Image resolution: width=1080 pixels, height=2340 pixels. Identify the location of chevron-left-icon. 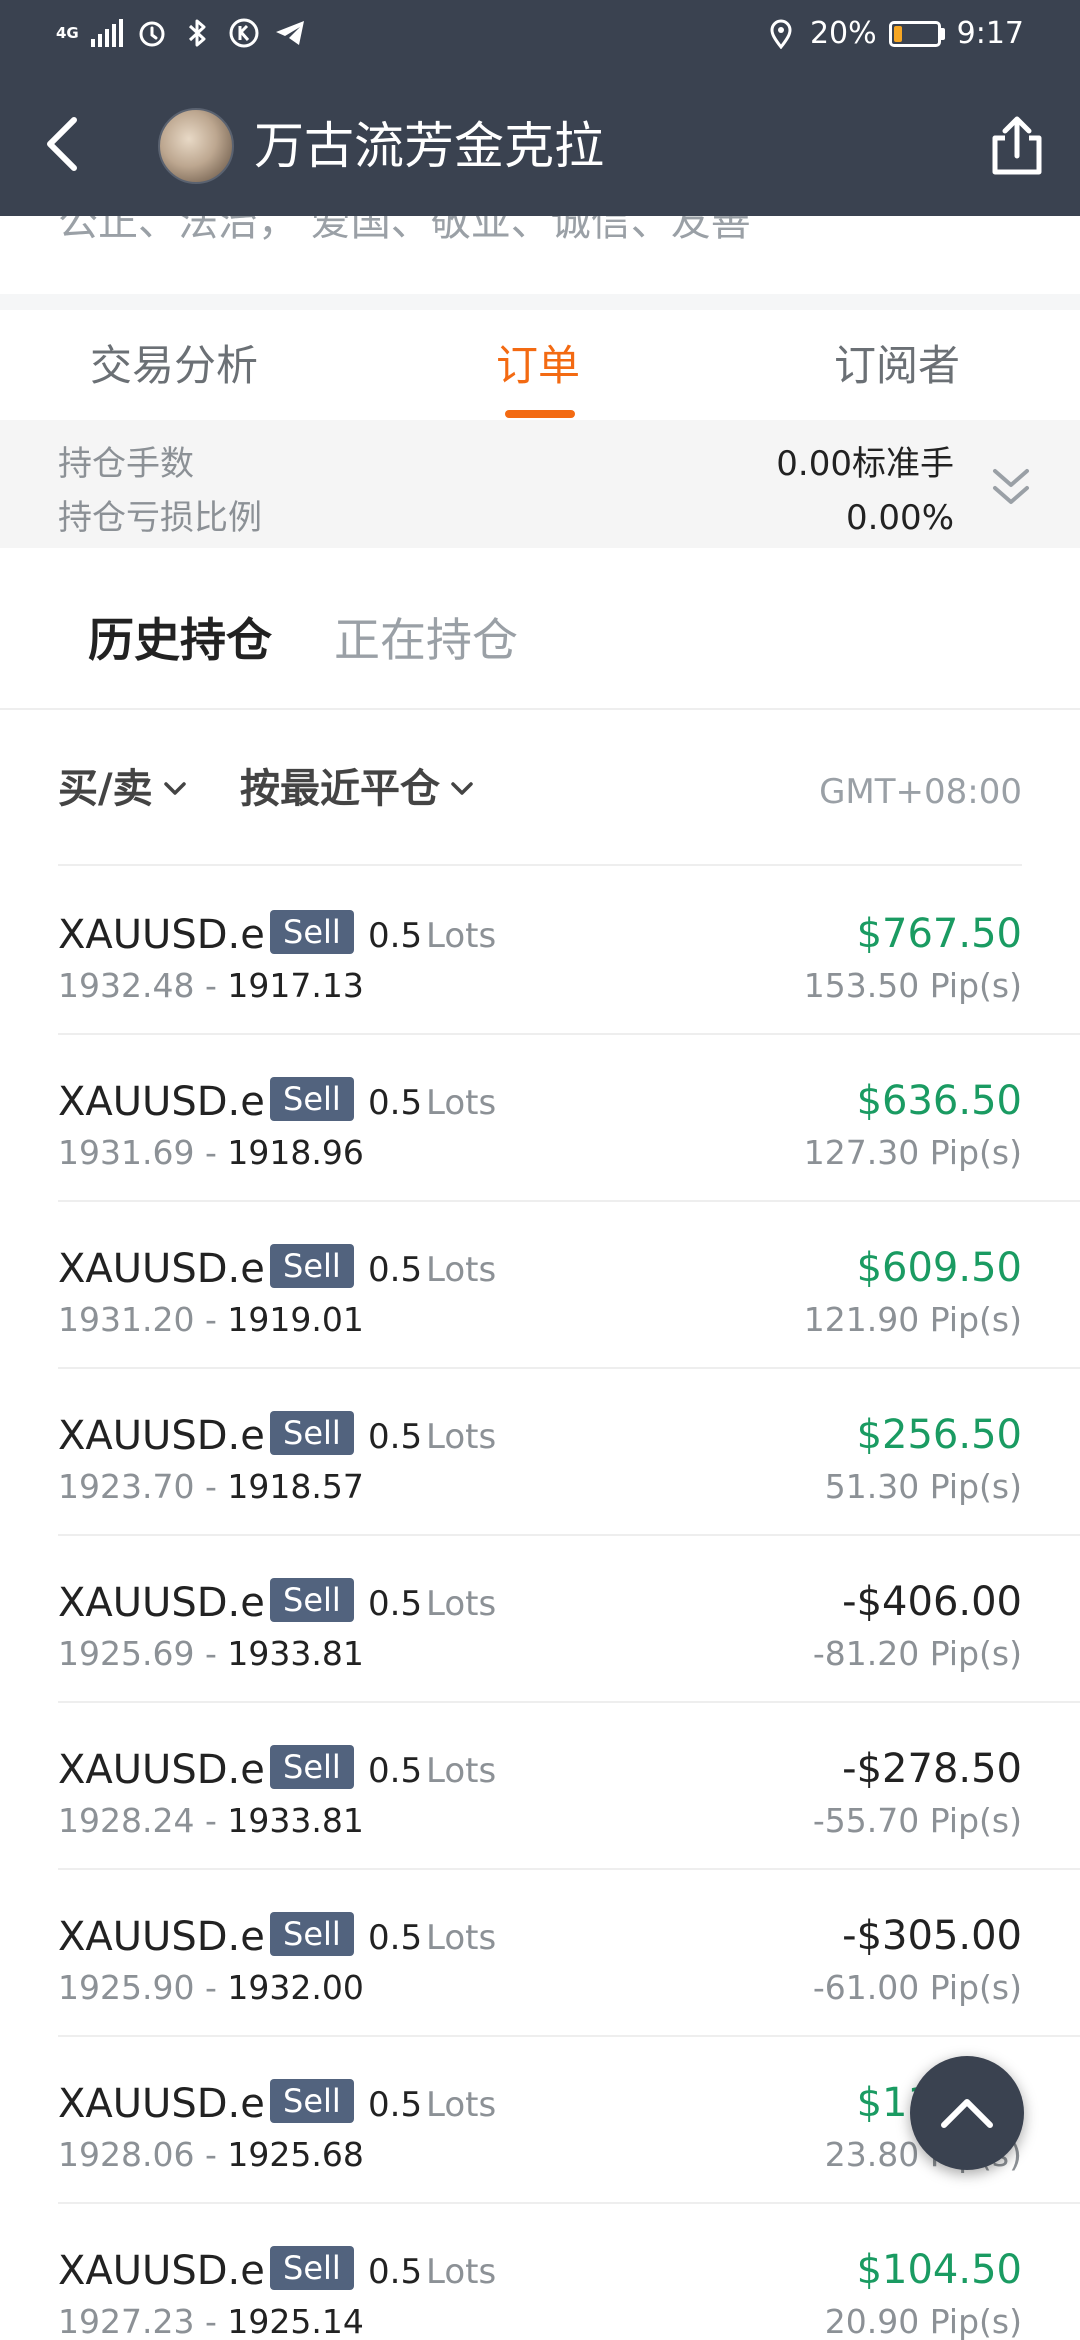
(62, 144).